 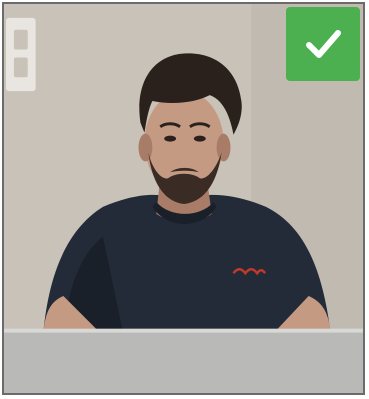 I want to click on right-eye, so click(x=199, y=138).